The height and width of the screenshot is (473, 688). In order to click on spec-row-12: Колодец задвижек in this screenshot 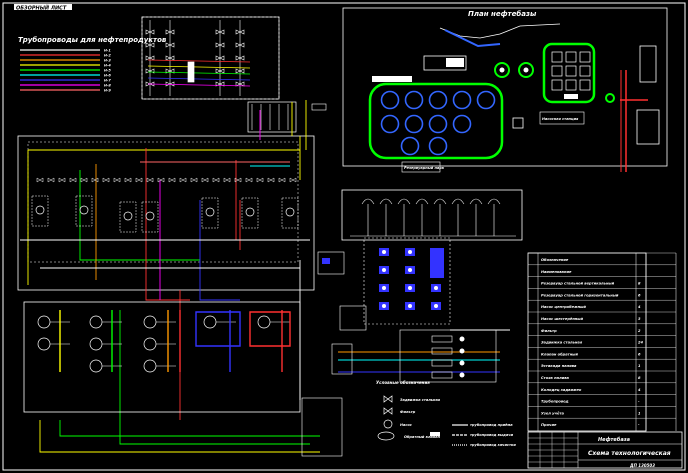, I will do `click(561, 390)`.